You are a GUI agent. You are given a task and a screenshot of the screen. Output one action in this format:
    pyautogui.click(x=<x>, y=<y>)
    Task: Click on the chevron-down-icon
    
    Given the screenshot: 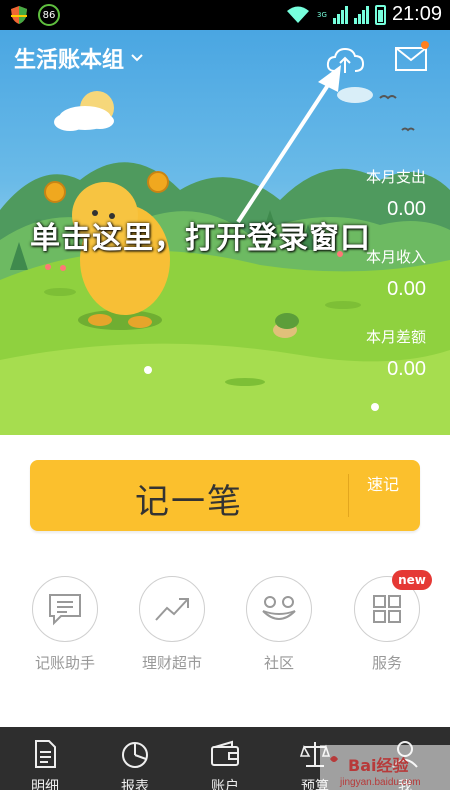 What is the action you would take?
    pyautogui.click(x=137, y=58)
    